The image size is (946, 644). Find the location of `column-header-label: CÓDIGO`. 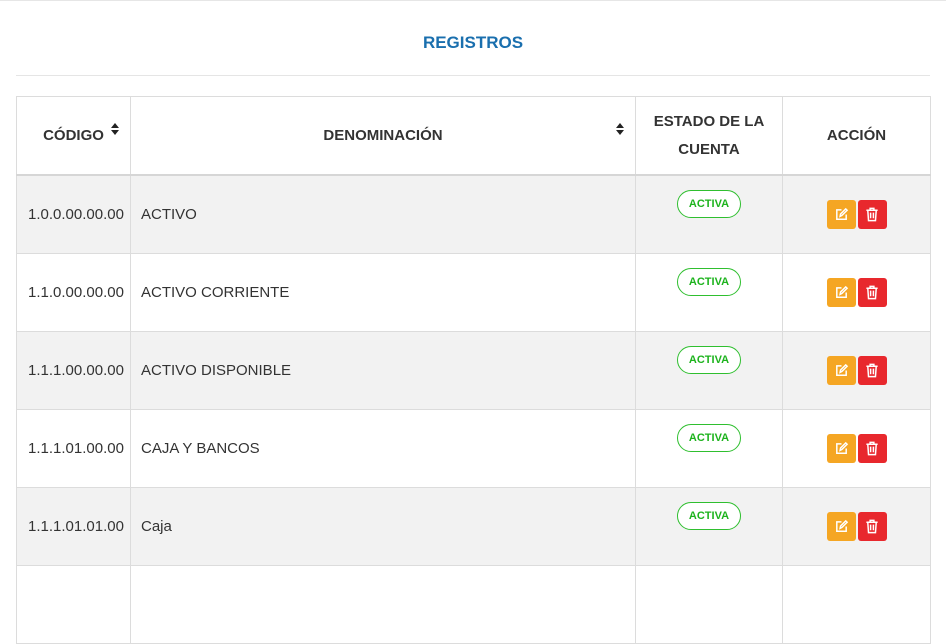

column-header-label: CÓDIGO is located at coordinates (73, 135).